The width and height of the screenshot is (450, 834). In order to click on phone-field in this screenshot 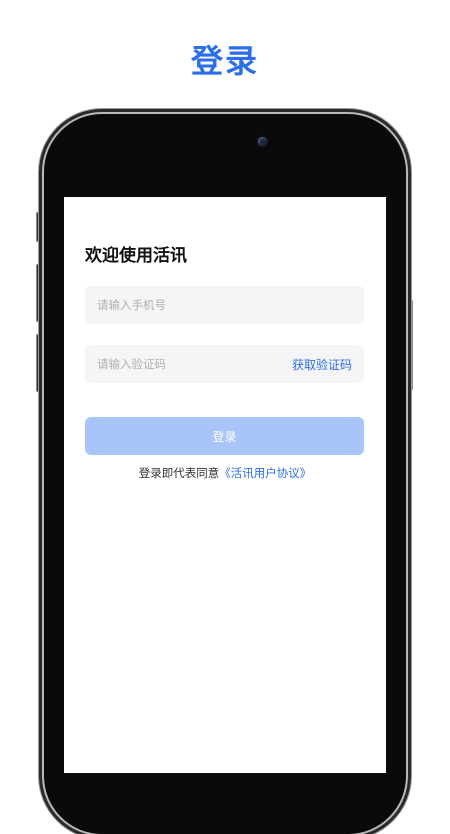, I will do `click(224, 305)`.